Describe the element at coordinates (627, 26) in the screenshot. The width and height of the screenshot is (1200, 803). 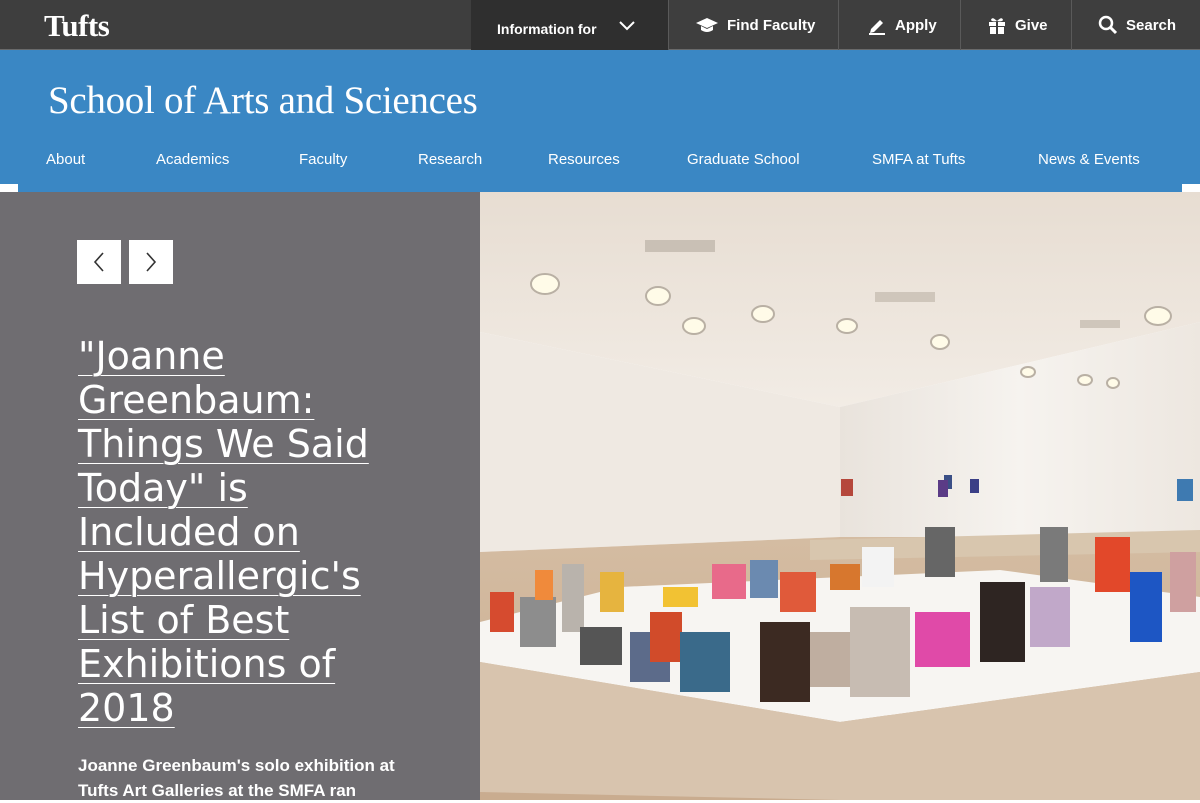
I see `chevron-down-icon` at that location.